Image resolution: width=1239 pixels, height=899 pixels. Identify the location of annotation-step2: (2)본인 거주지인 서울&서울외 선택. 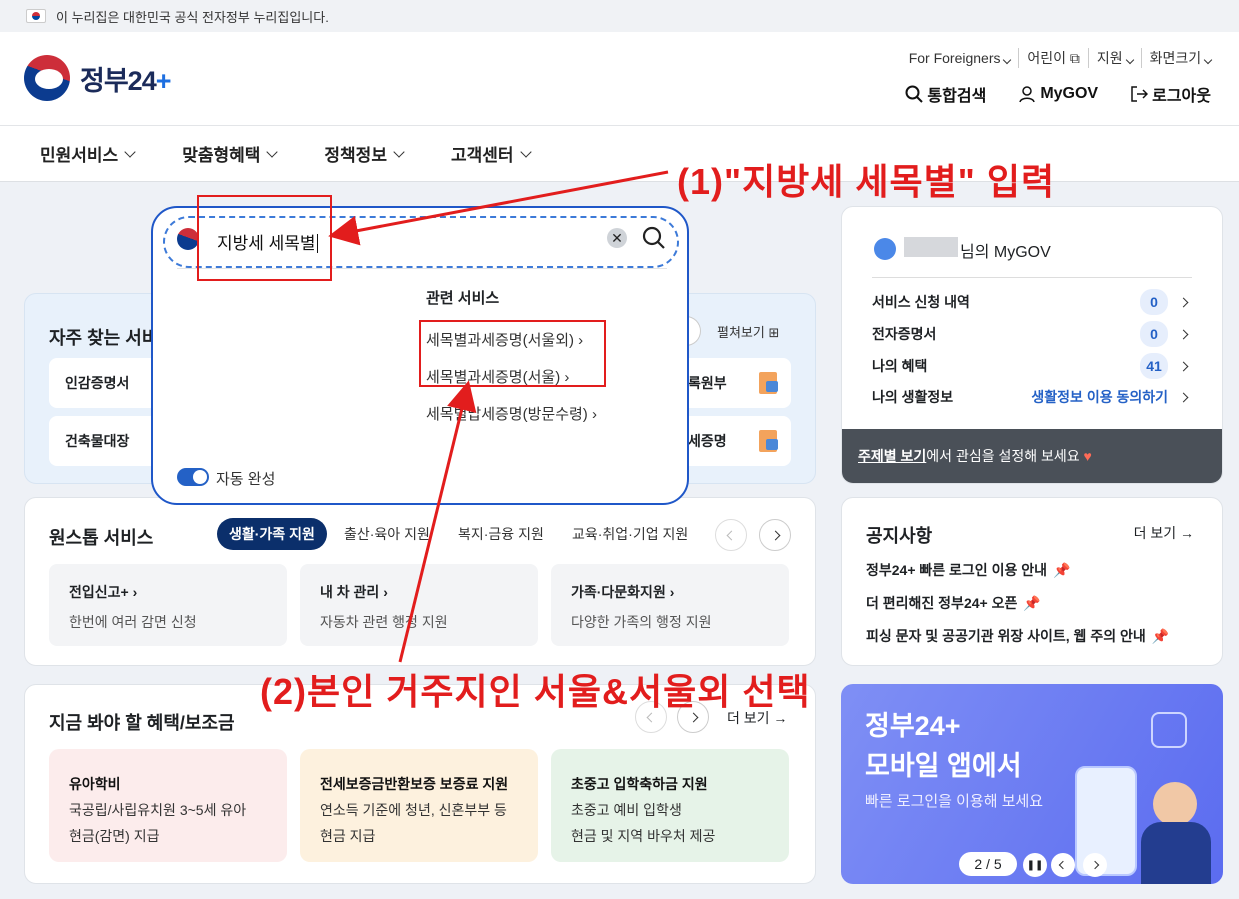
(535, 691).